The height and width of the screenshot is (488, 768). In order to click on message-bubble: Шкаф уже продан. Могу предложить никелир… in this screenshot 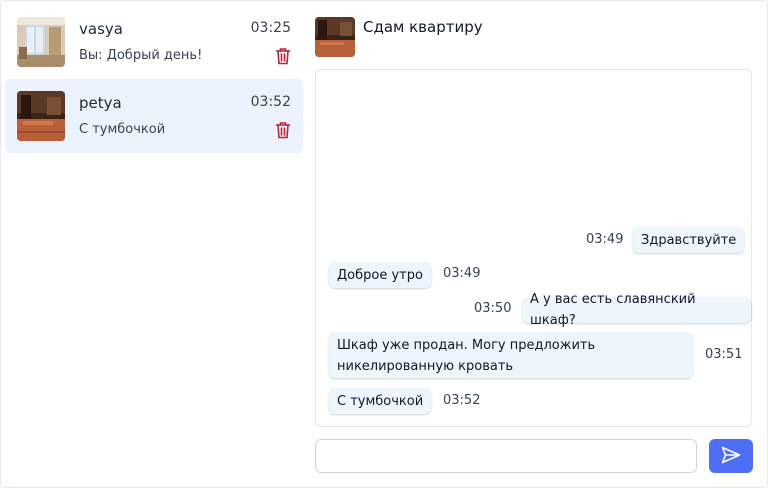, I will do `click(511, 355)`.